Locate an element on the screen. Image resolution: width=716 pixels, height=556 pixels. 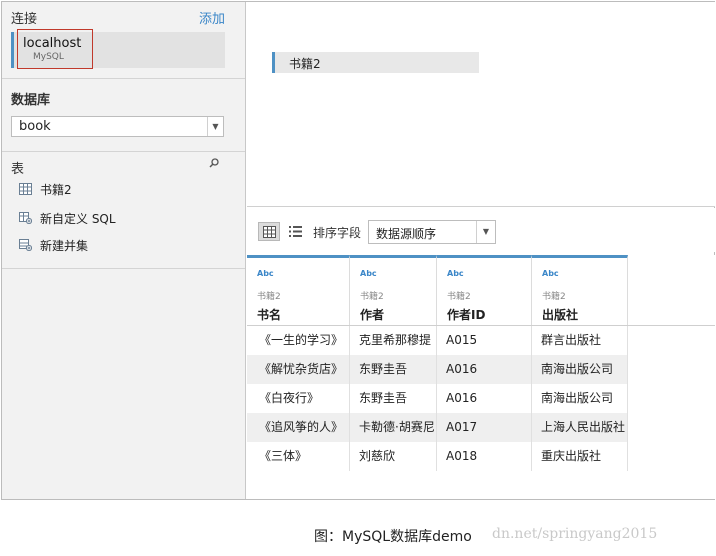
table-cell: 《三体》 is located at coordinates (298, 456).